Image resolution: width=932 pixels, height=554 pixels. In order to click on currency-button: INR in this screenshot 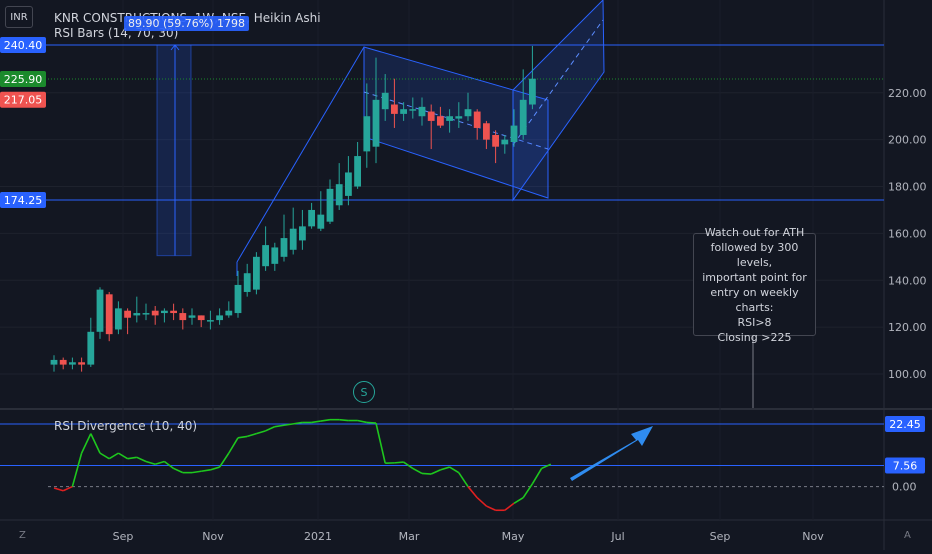, I will do `click(19, 17)`.